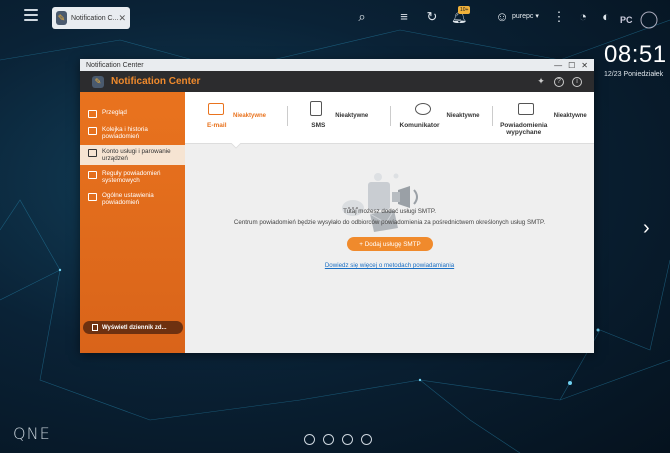 The height and width of the screenshot is (453, 670). What do you see at coordinates (156, 81) in the screenshot?
I see `app-title: Notification Center` at bounding box center [156, 81].